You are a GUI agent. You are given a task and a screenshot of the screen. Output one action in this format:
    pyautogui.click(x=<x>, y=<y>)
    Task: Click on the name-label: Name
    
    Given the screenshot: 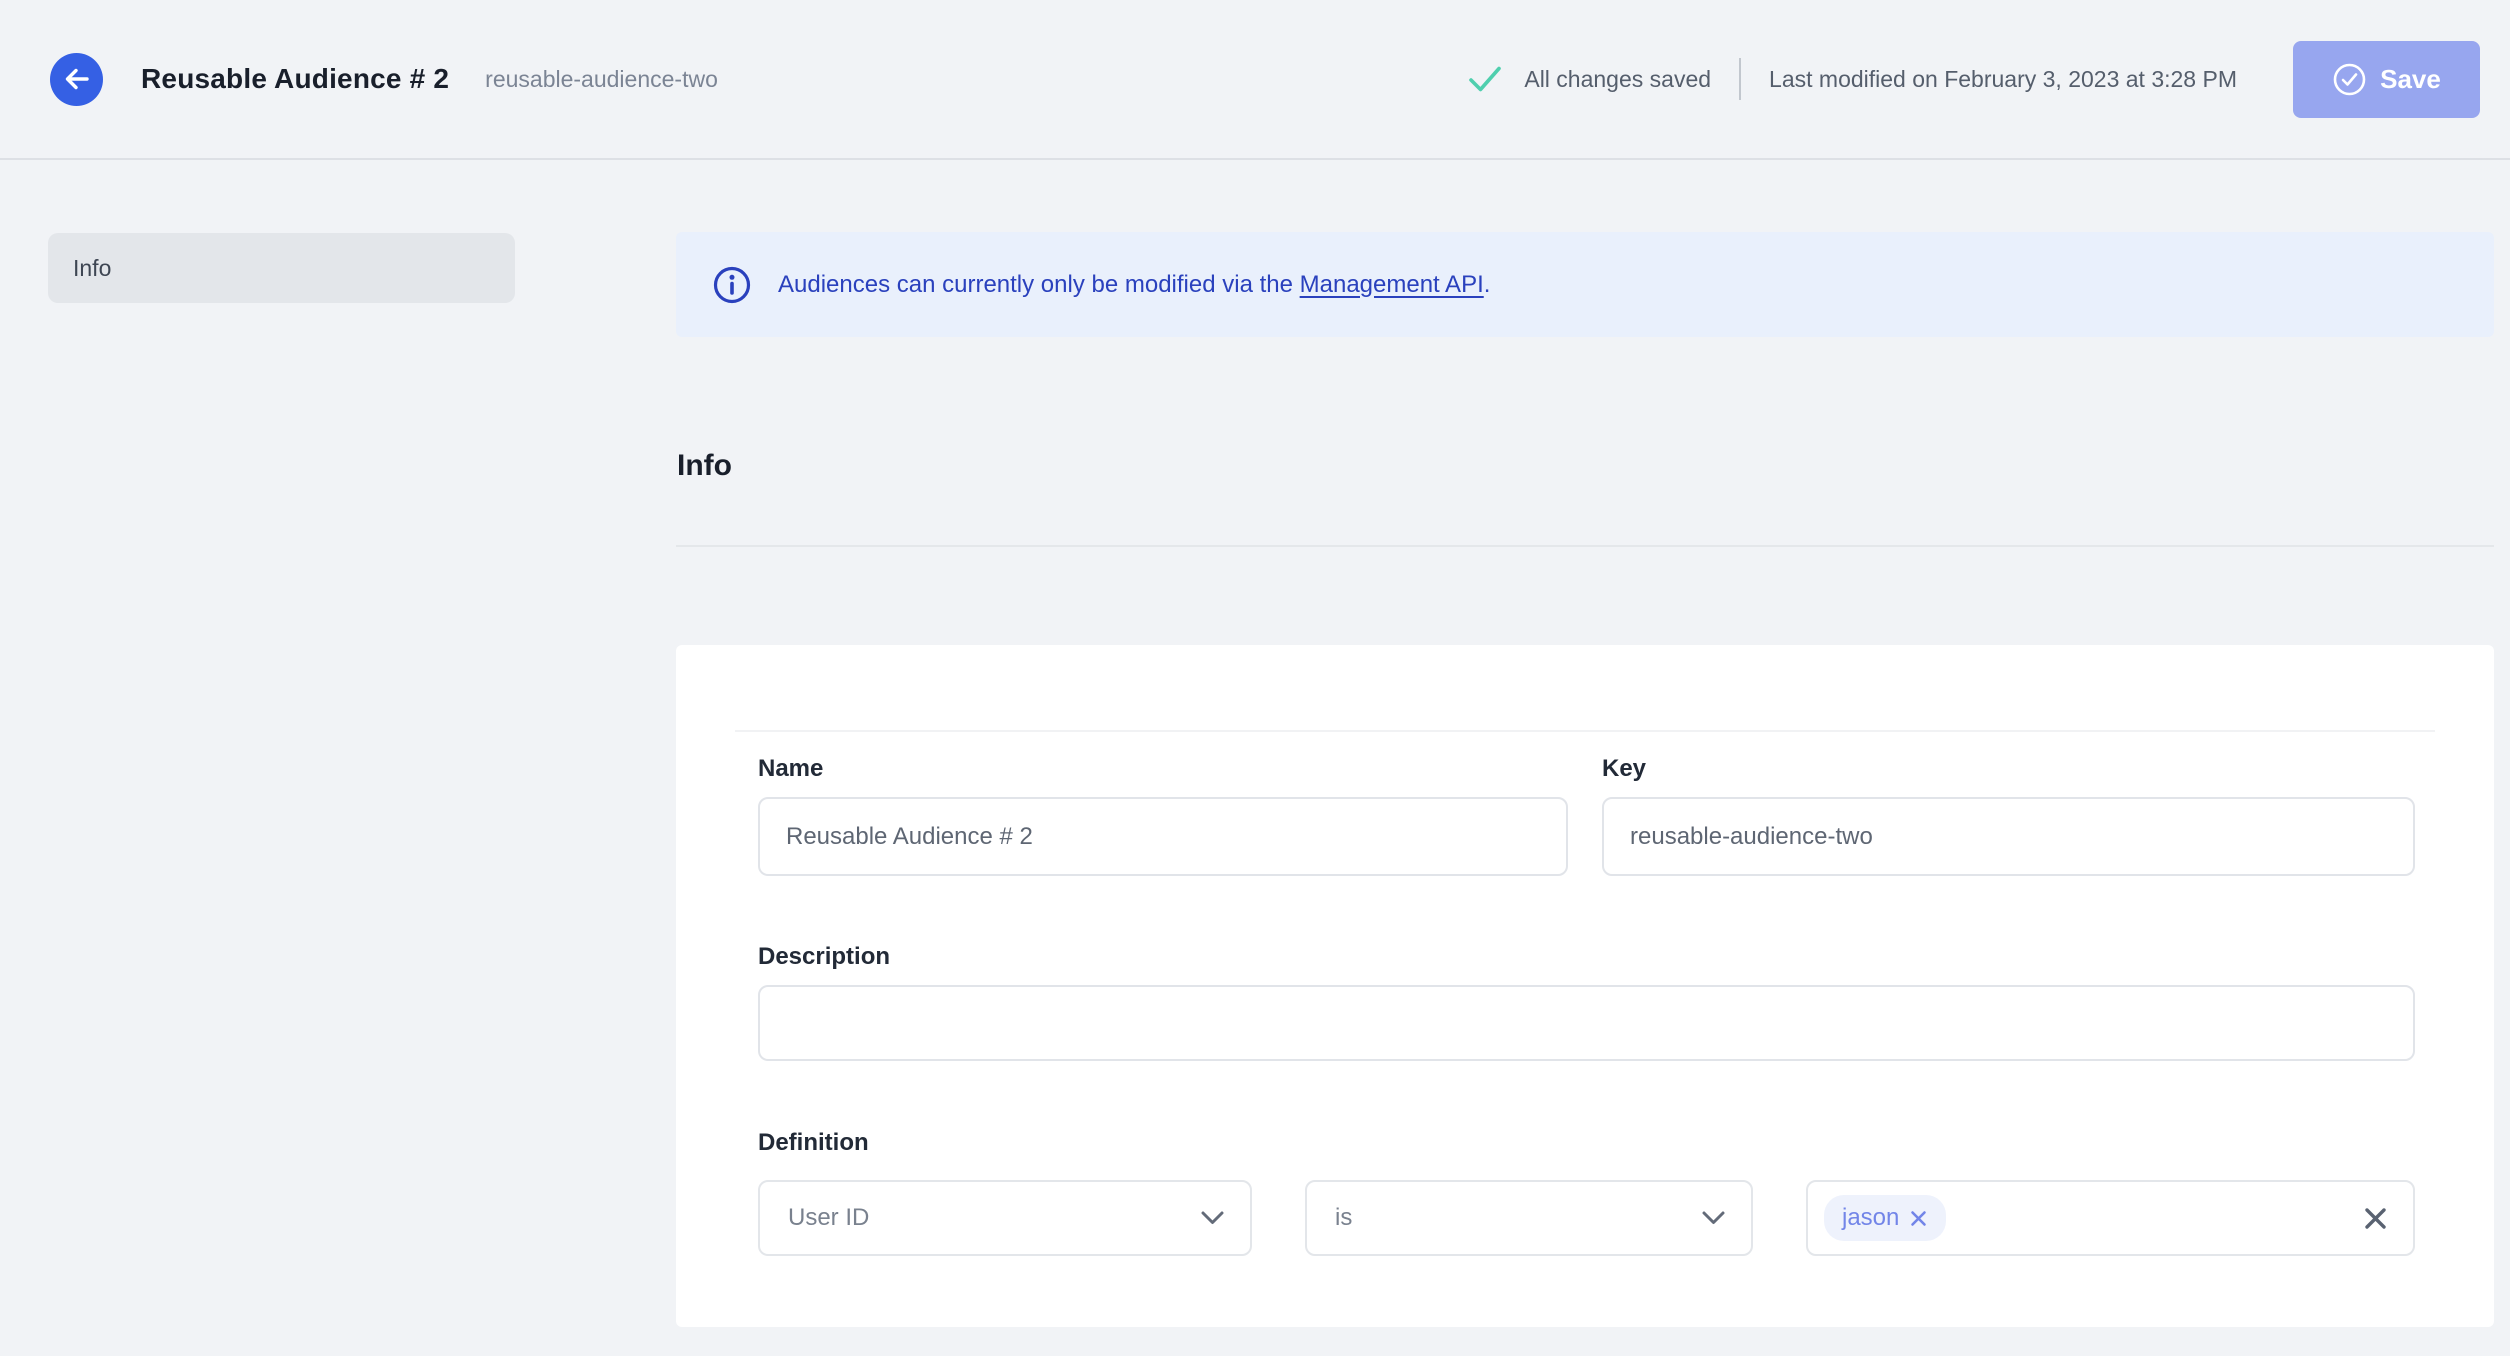 What is the action you would take?
    pyautogui.click(x=791, y=768)
    